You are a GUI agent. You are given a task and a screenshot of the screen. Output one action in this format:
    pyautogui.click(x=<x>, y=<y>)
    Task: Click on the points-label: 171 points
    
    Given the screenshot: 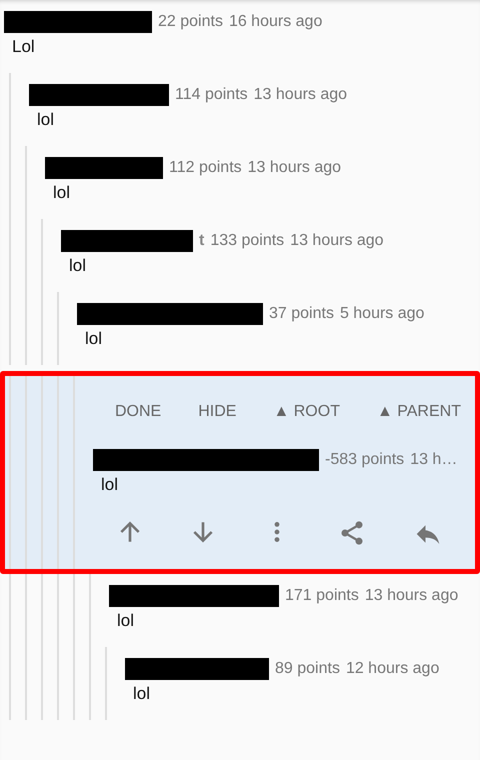 What is the action you would take?
    pyautogui.click(x=322, y=596)
    